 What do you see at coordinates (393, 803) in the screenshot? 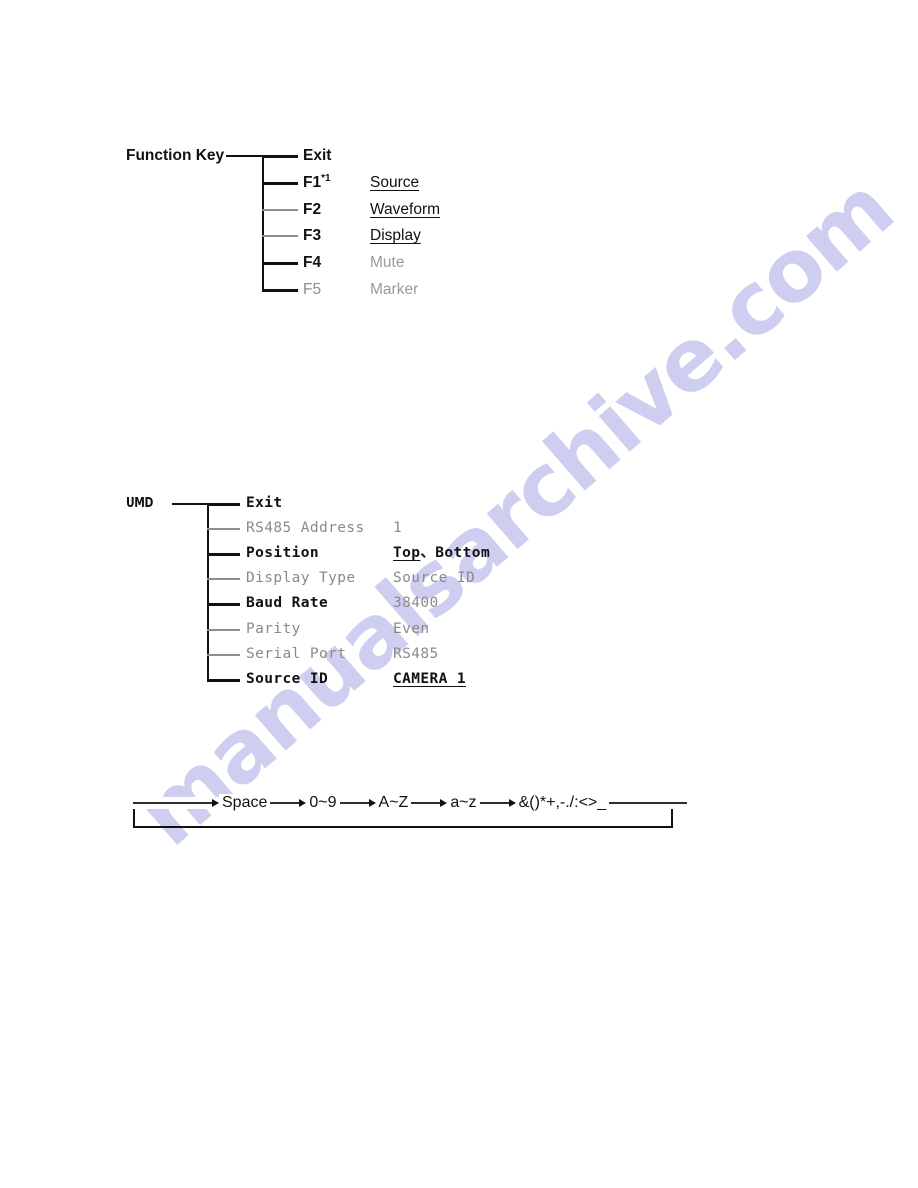
I see `charset-item-2: A~Z` at bounding box center [393, 803].